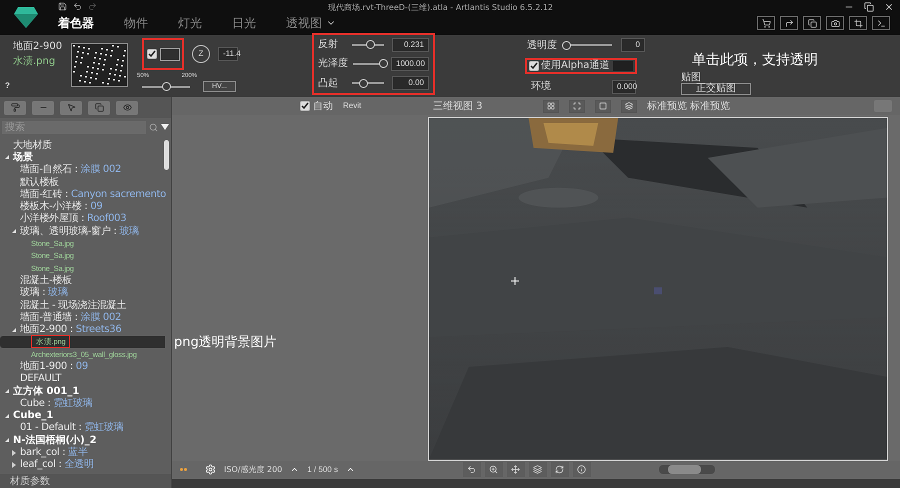 Image resolution: width=900 pixels, height=488 pixels. I want to click on iso-value: ISO/感光度 200, so click(253, 470).